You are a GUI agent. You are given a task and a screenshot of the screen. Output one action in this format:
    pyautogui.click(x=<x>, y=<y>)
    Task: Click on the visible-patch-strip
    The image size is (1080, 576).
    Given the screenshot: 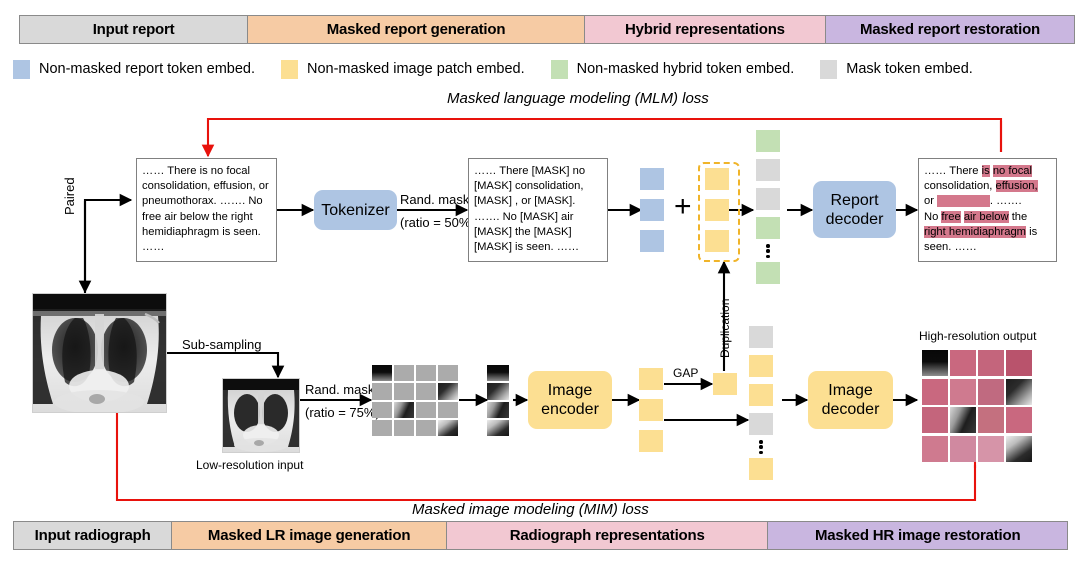 What is the action you would take?
    pyautogui.click(x=498, y=400)
    